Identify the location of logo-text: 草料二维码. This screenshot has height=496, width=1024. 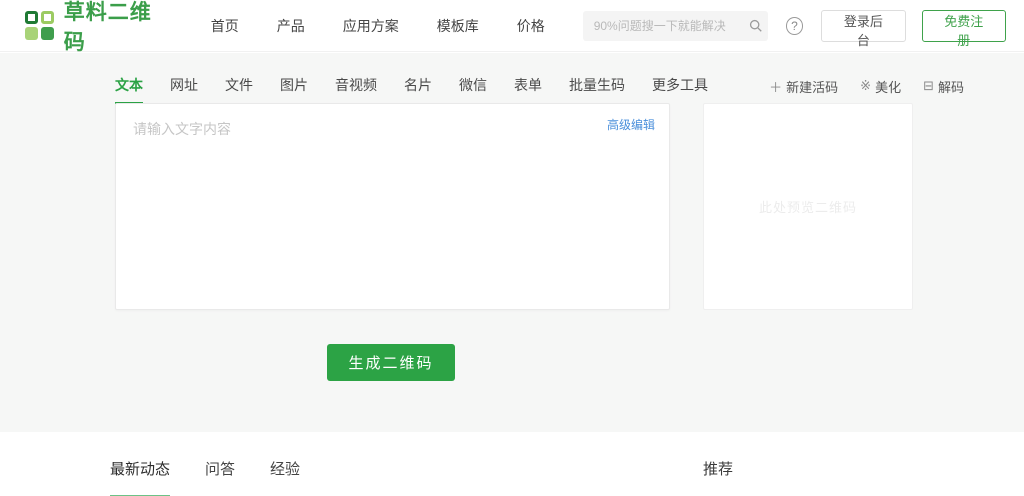
(107, 27).